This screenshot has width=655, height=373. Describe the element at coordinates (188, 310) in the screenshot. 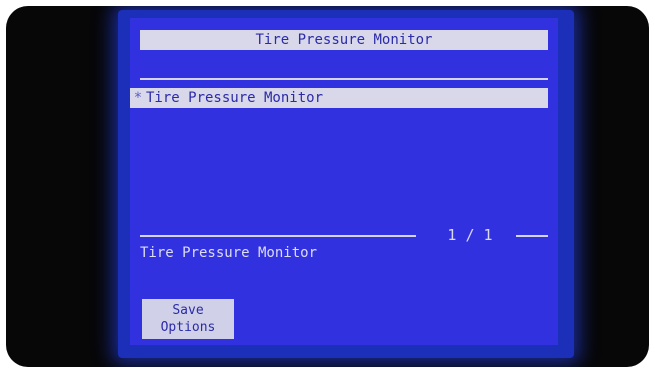

I see `save-options-label-line1: Save` at that location.